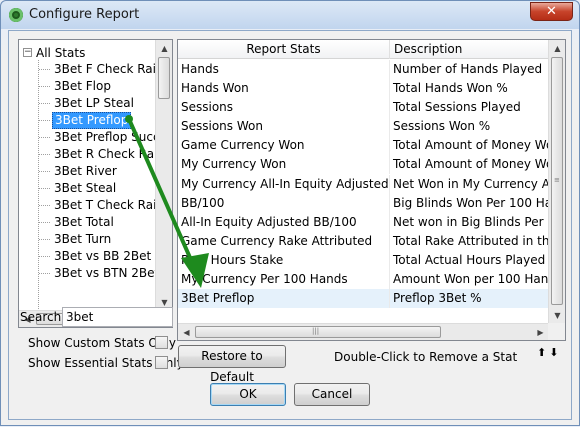  Describe the element at coordinates (284, 299) in the screenshot. I see `cell-report-stat: 3Bet Preflop` at that location.